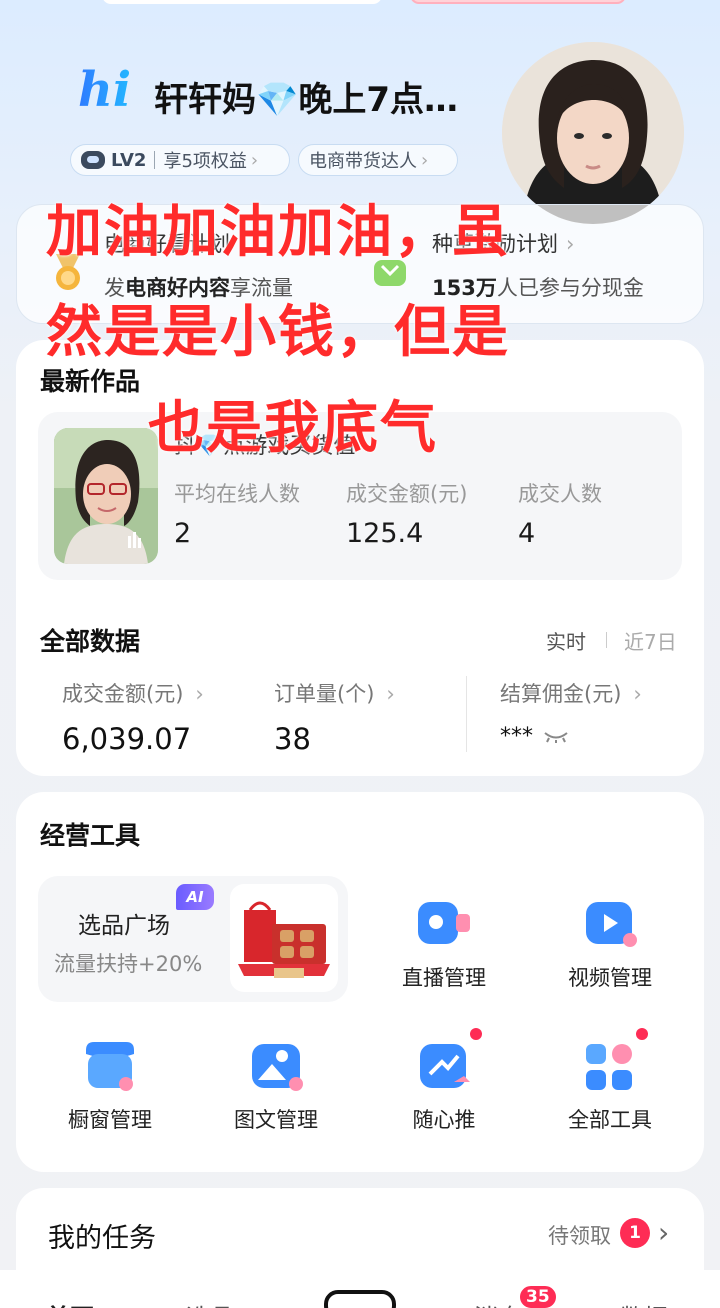 The height and width of the screenshot is (1308, 720). I want to click on tool-shop-window: 橱窗管理, so click(110, 1088).